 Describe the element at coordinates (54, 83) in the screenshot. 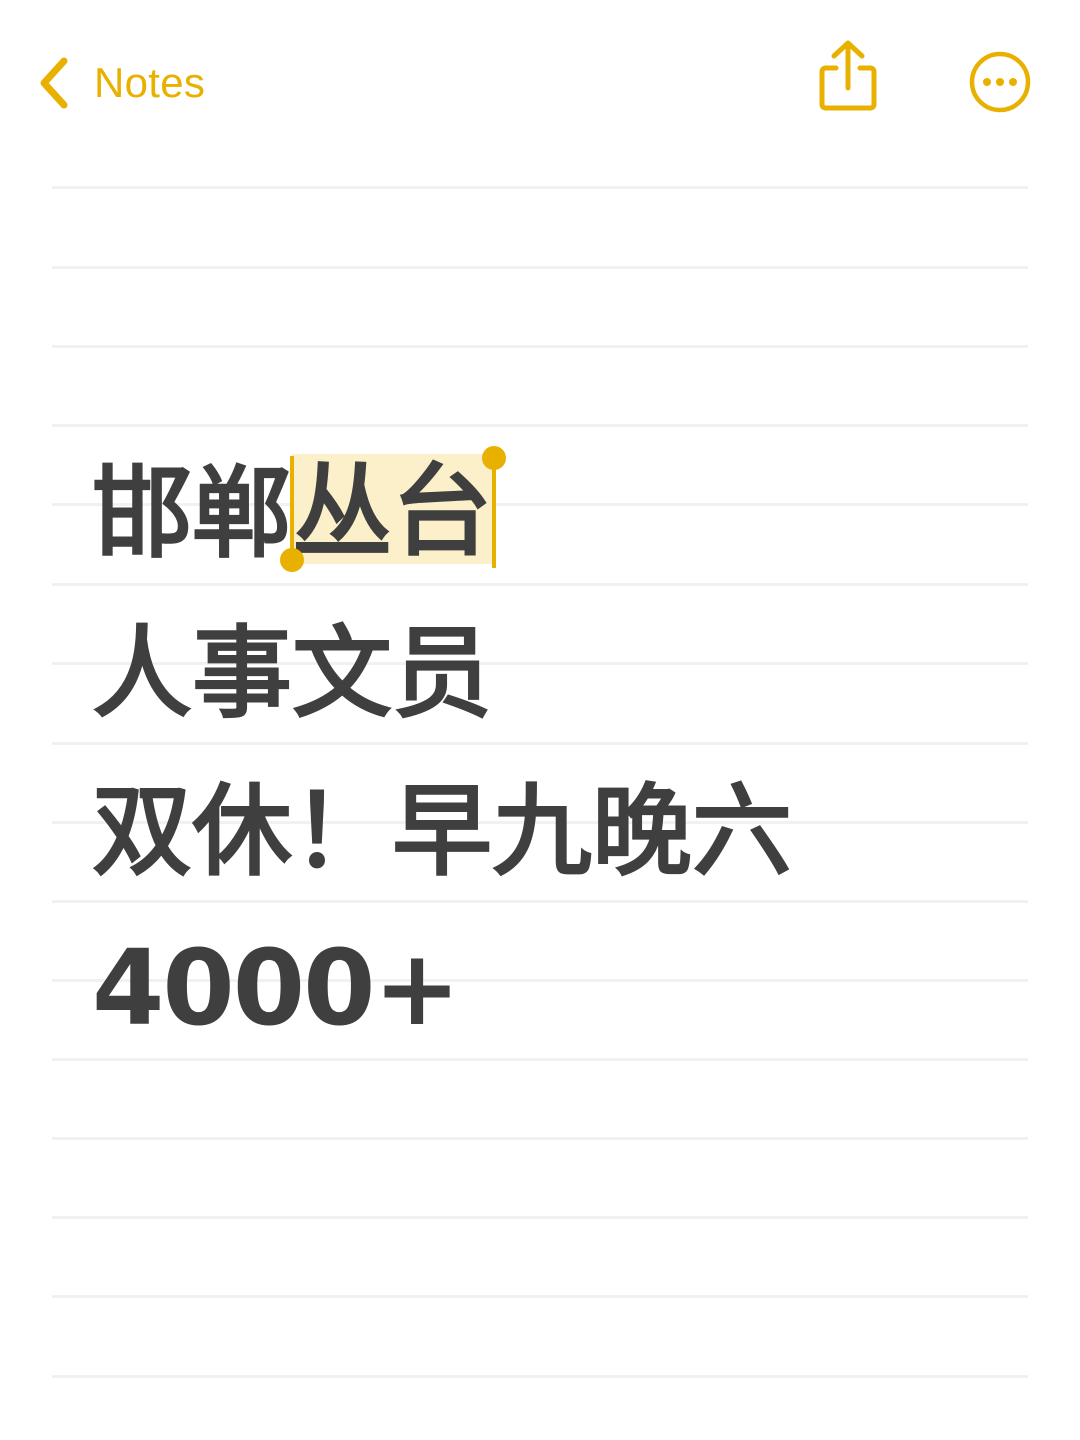

I see `chevron-left-icon` at that location.